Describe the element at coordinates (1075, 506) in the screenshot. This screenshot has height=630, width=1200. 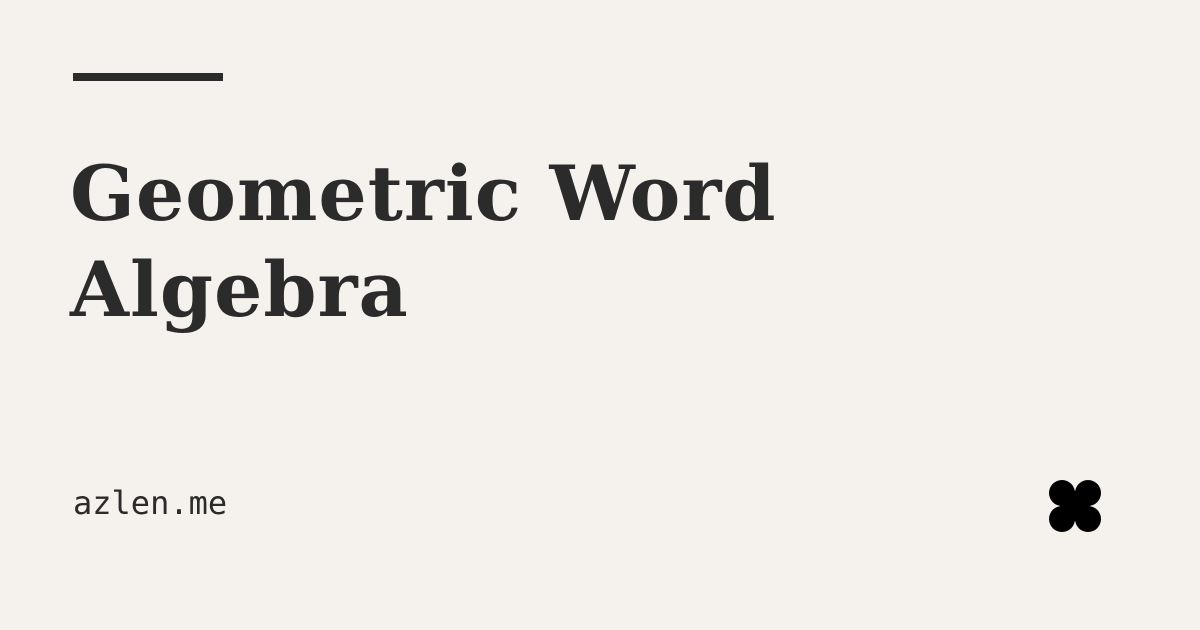
I see `quatrefoil-logo-icon` at that location.